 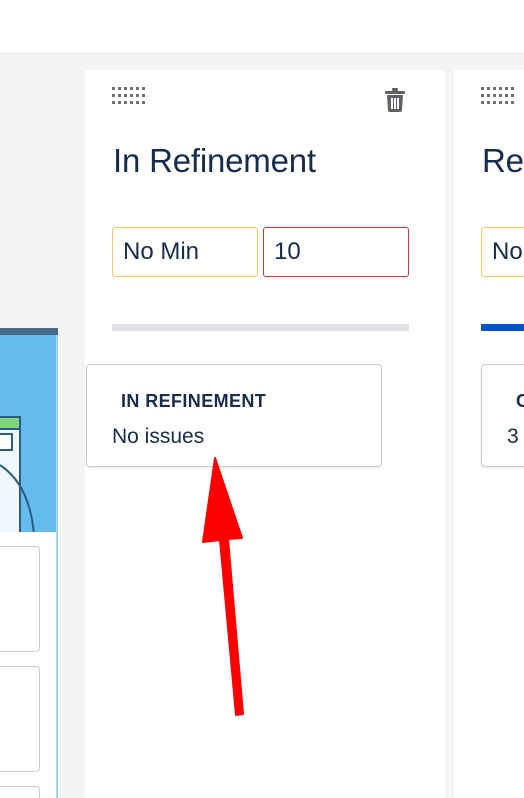 What do you see at coordinates (29, 331) in the screenshot?
I see `left-panel-header-bar` at bounding box center [29, 331].